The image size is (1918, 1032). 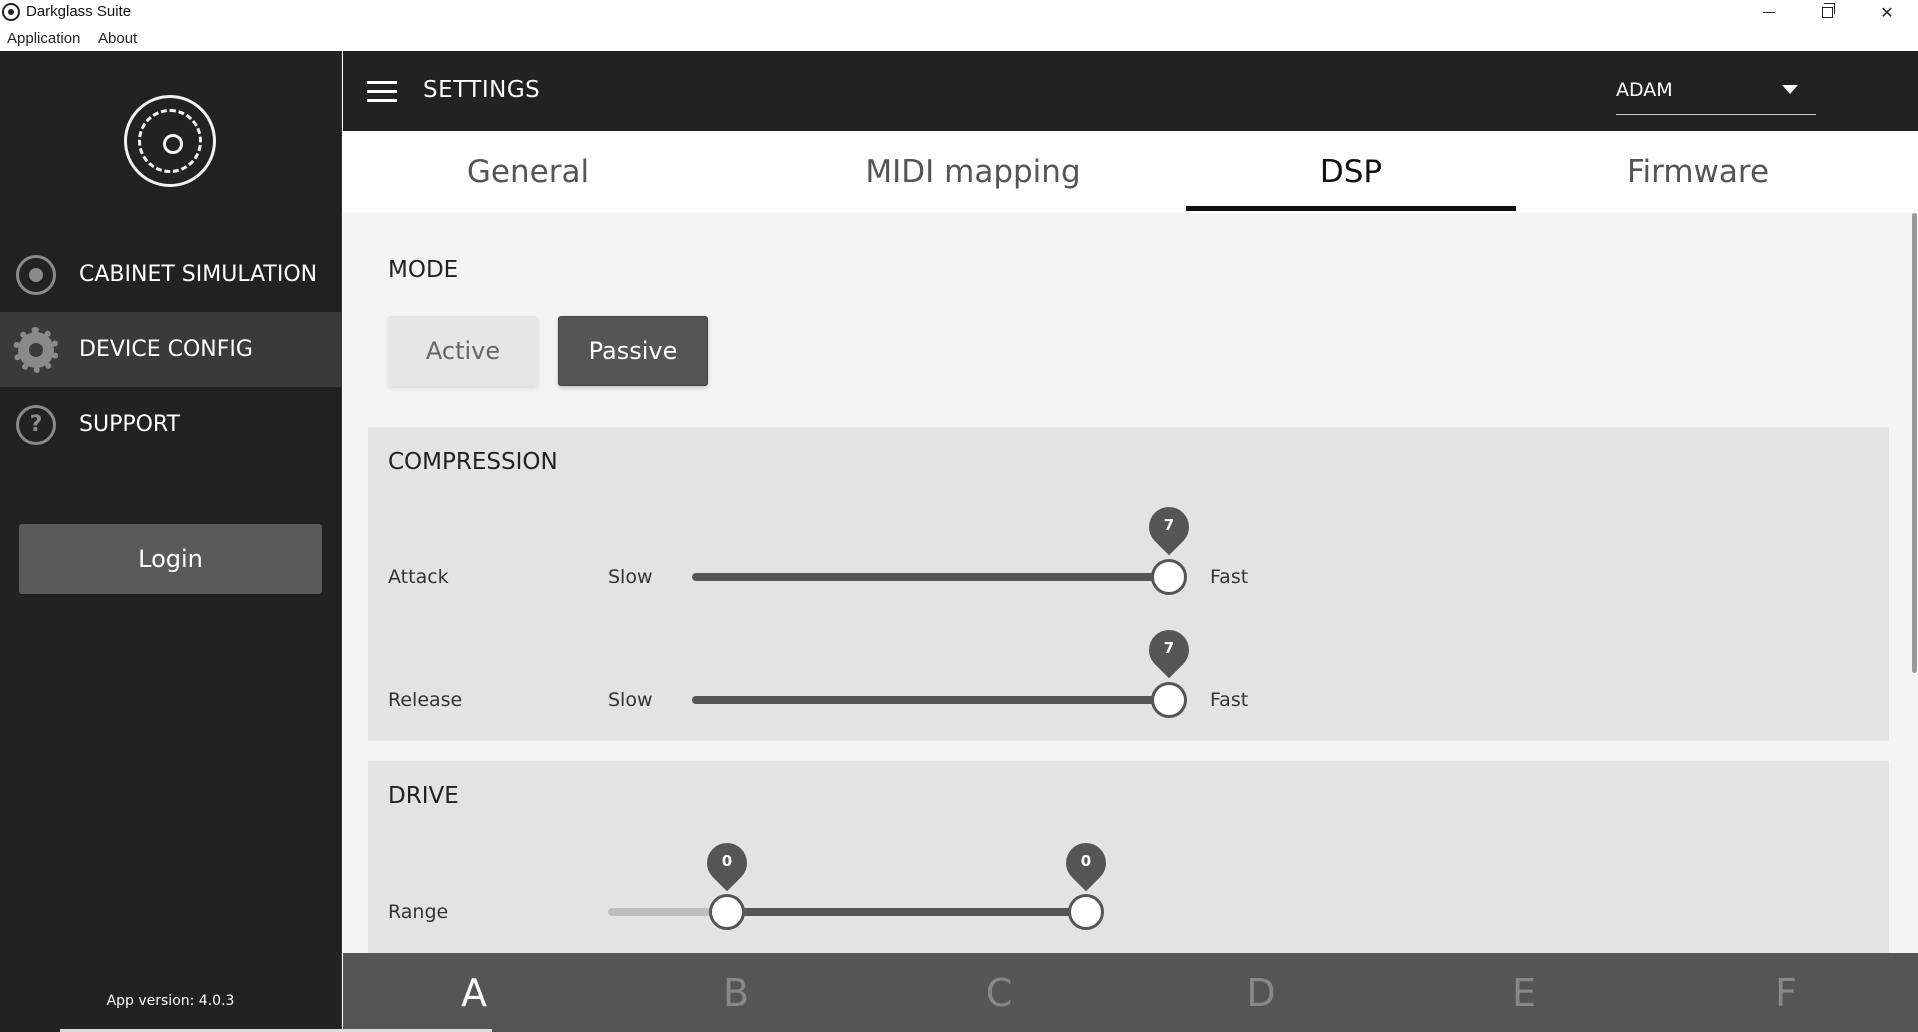 I want to click on preset-f: F, so click(x=1786, y=992).